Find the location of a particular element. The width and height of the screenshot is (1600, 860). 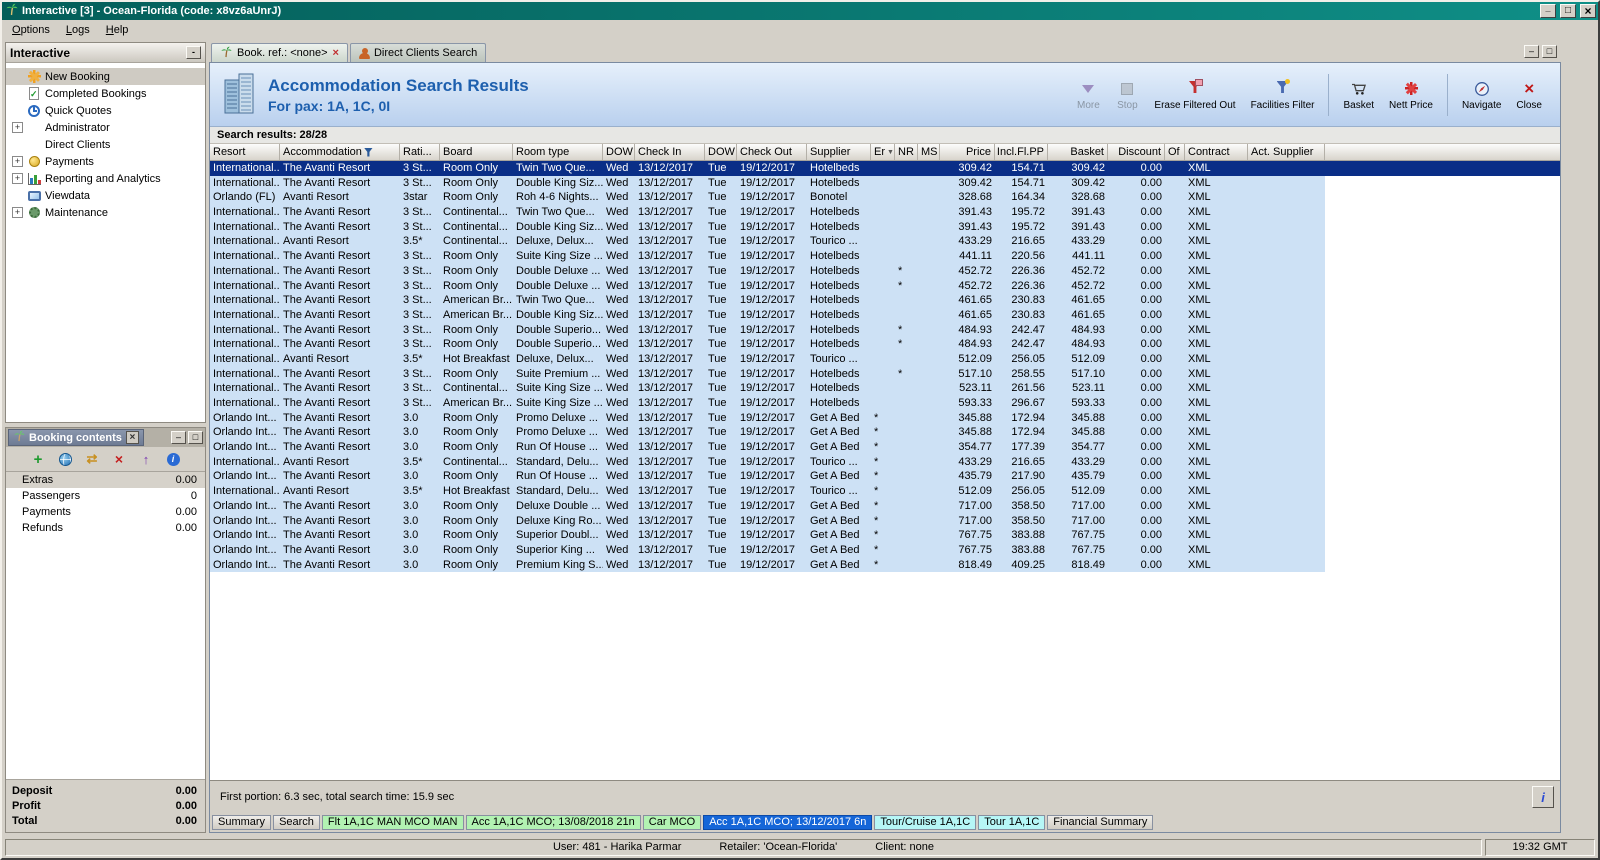

booking-row-passengers: Passengers 0 is located at coordinates (105, 496).